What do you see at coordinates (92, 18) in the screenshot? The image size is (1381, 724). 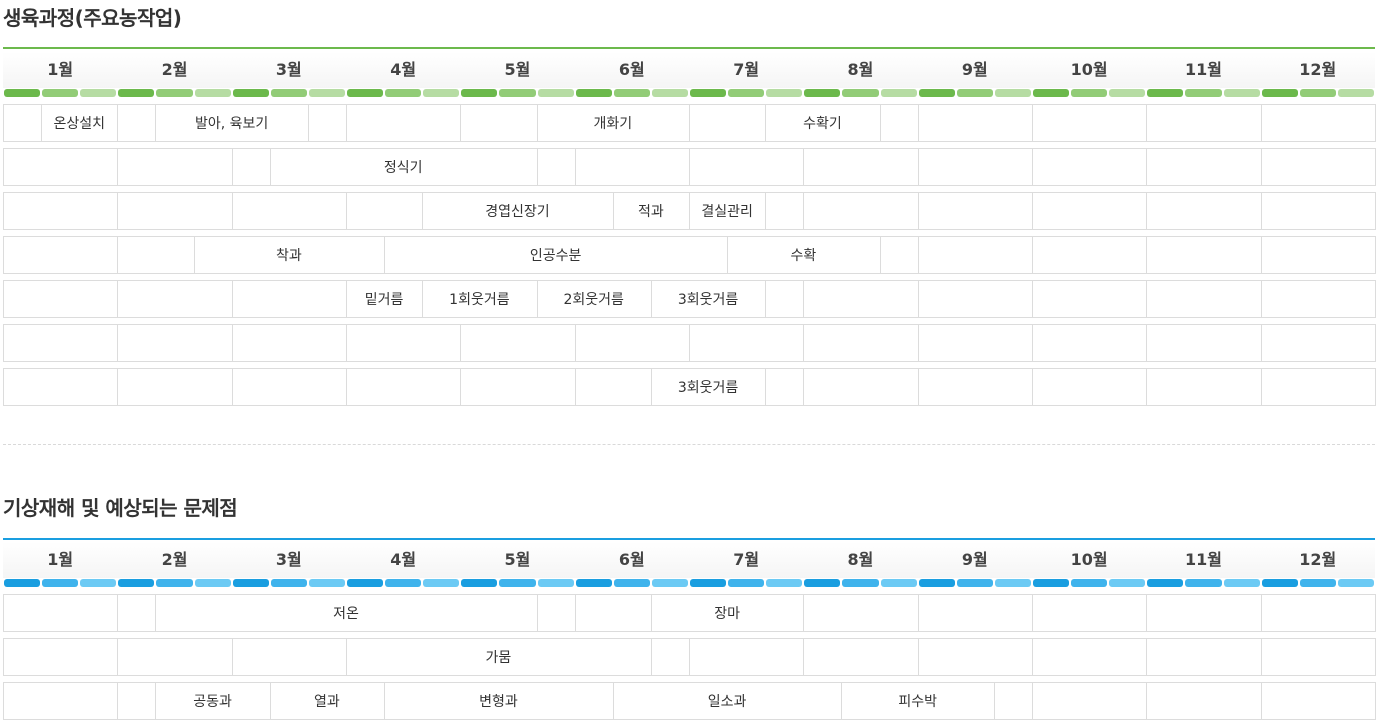 I see `section-title: 생육과정(주요농작업)` at bounding box center [92, 18].